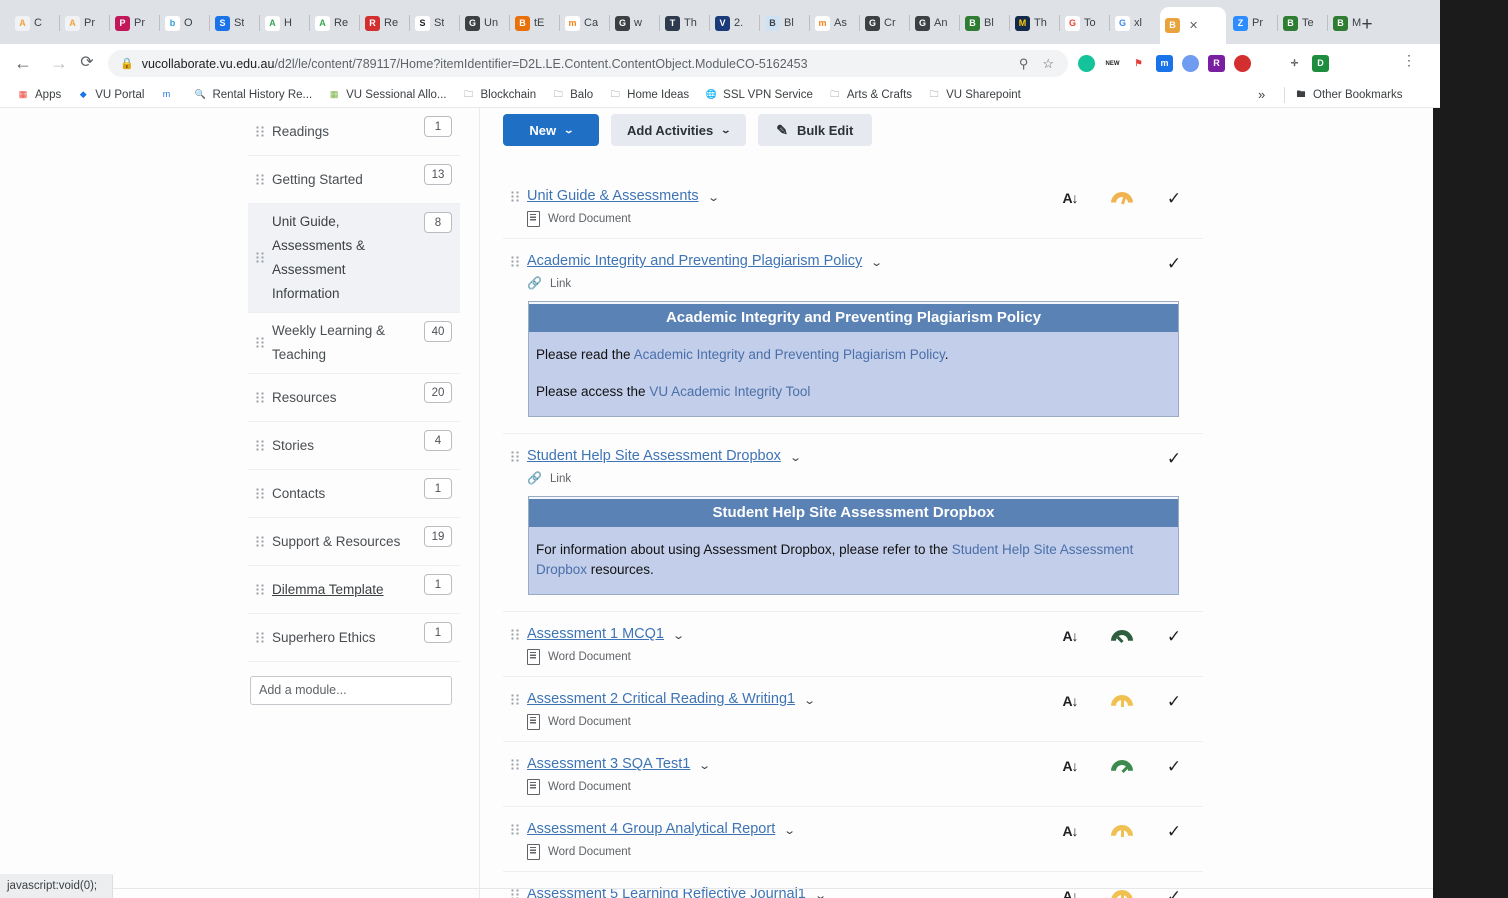 Image resolution: width=1508 pixels, height=898 pixels. I want to click on browser-tab: P Pr, so click(134, 23).